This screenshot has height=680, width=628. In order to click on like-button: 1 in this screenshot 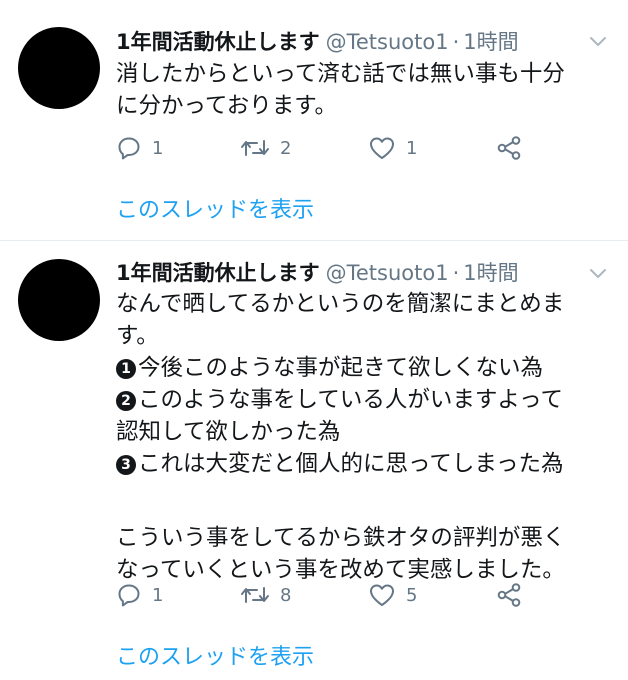, I will do `click(392, 148)`.